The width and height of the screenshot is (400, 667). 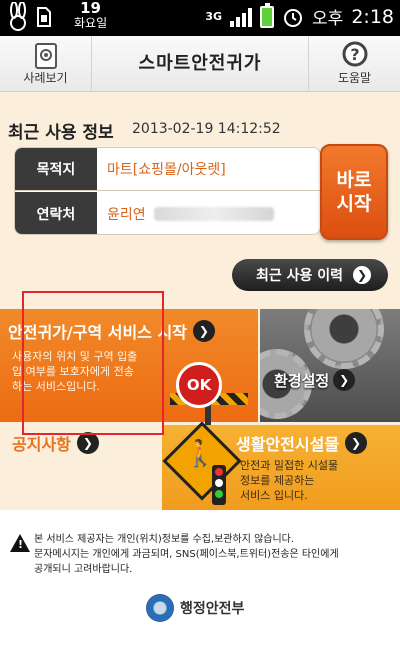 I want to click on settings-label-wrap: 환경설정 ❯, so click(x=315, y=380).